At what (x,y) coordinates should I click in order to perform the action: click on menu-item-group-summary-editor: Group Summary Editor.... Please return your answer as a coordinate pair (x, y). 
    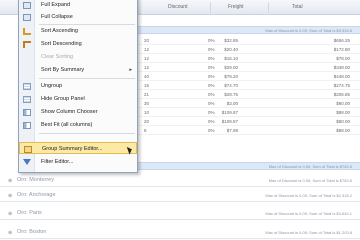
    Looking at the image, I should click on (78, 148).